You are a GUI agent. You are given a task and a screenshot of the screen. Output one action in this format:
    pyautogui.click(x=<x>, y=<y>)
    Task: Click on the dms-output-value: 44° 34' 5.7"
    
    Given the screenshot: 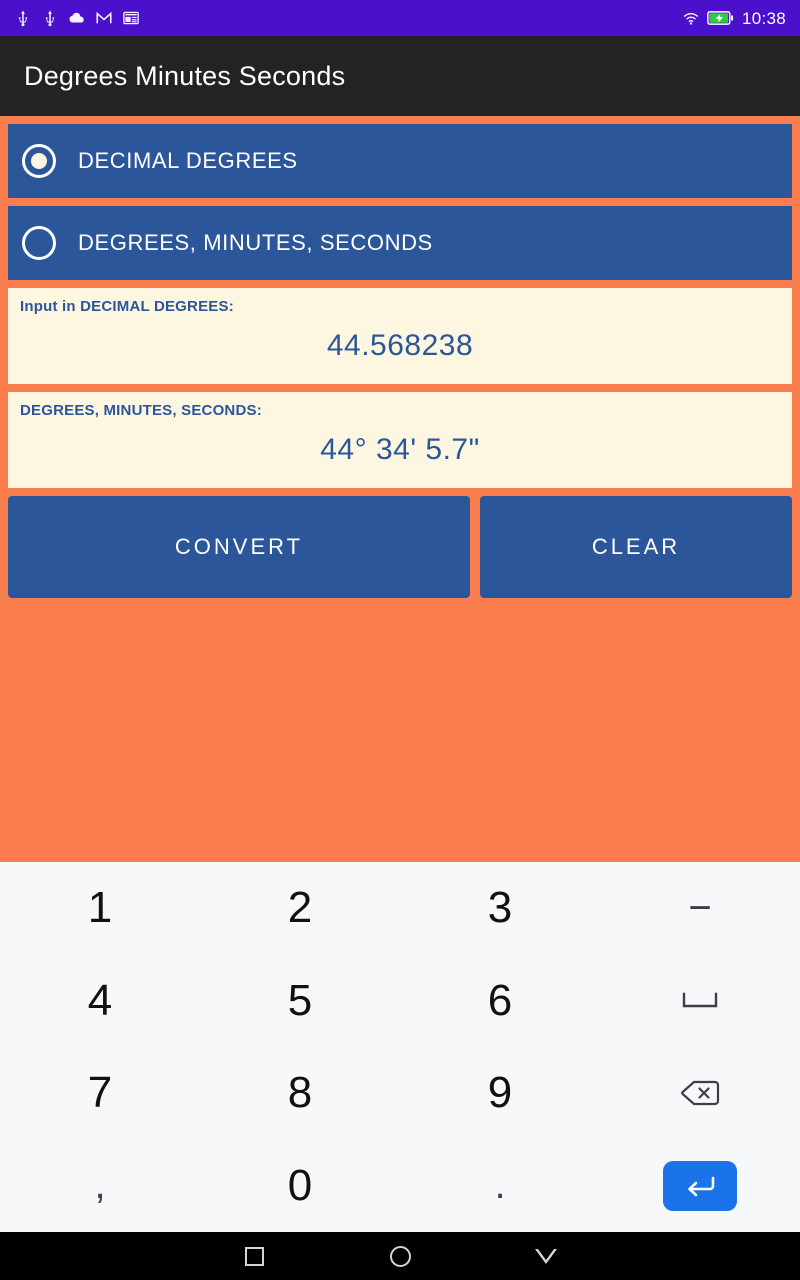 What is the action you would take?
    pyautogui.click(x=400, y=449)
    